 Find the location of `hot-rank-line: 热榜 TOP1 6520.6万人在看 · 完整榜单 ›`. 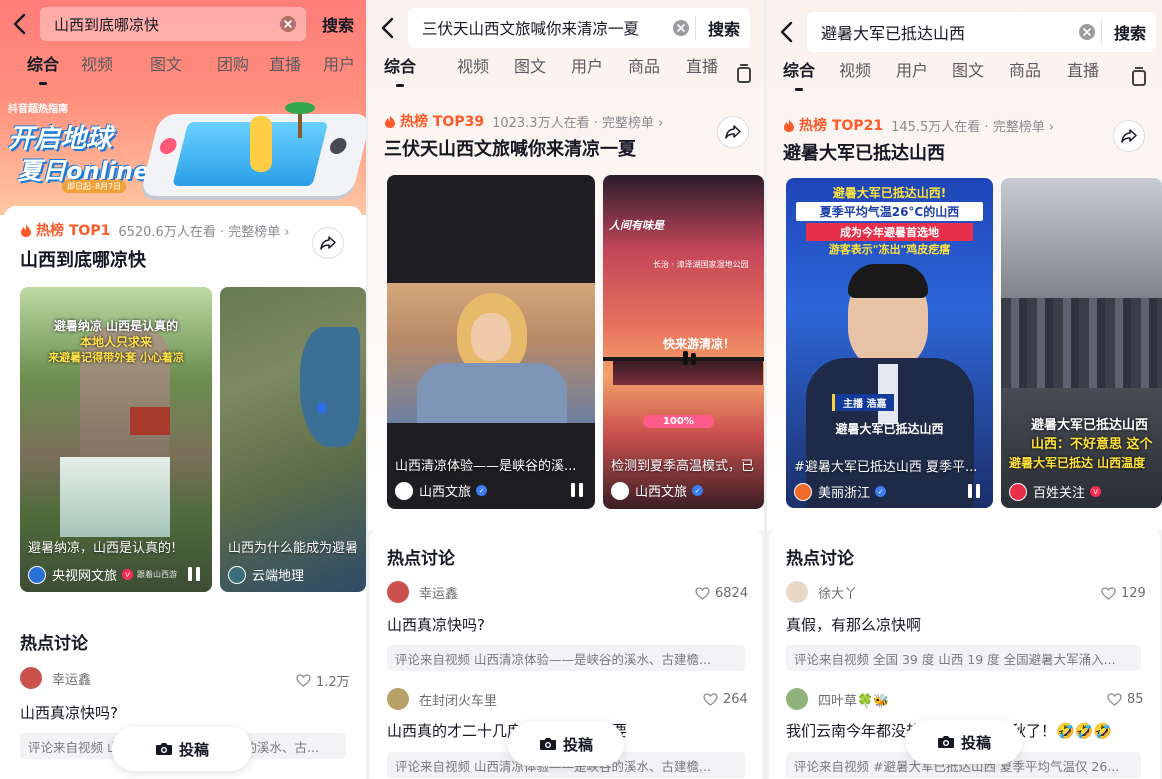

hot-rank-line: 热榜 TOP1 6520.6万人在看 · 完整榜单 › is located at coordinates (155, 230).